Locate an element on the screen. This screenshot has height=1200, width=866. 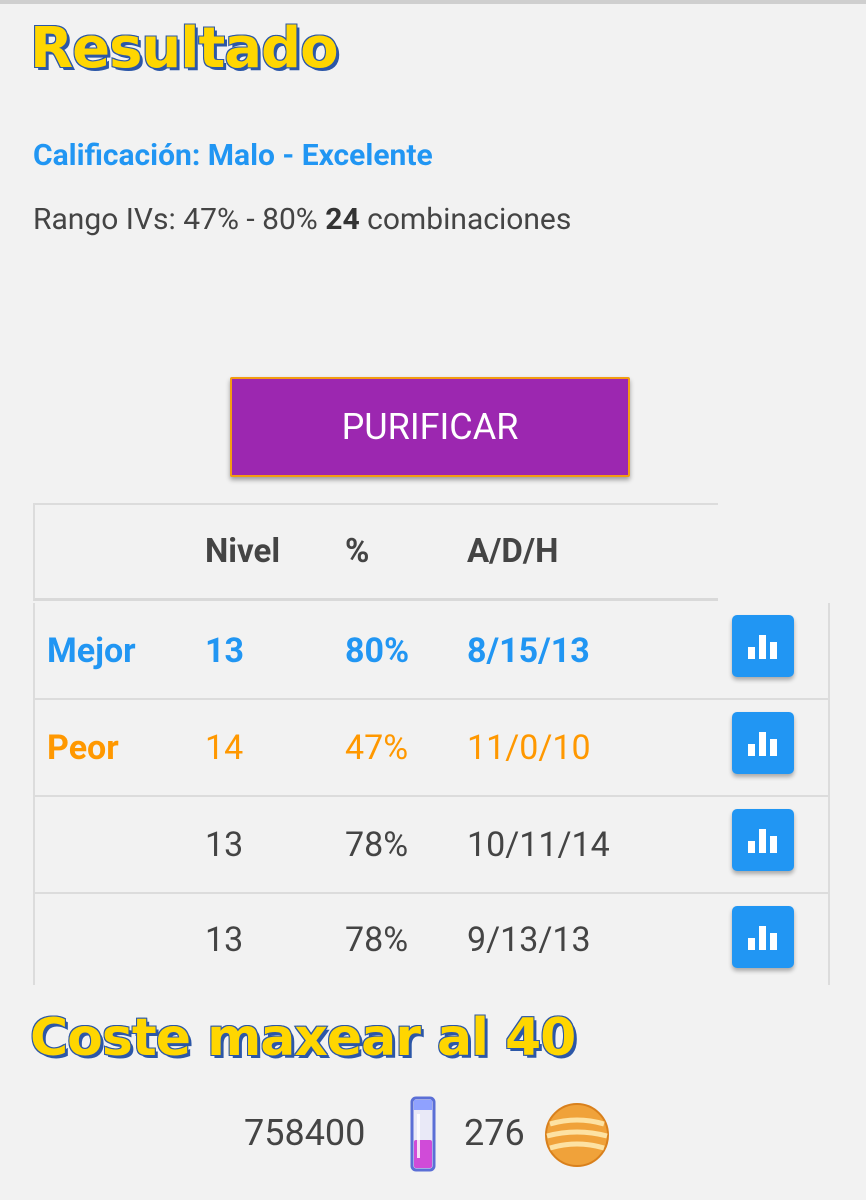
purify-button: PURIFICAR is located at coordinates (430, 427).